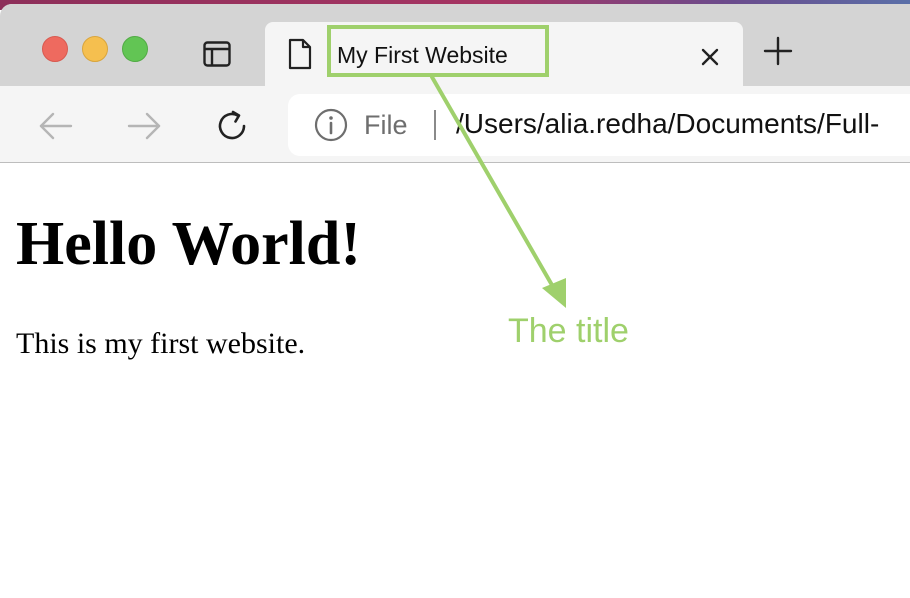 The image size is (910, 598). What do you see at coordinates (144, 126) in the screenshot?
I see `arrow-right-icon` at bounding box center [144, 126].